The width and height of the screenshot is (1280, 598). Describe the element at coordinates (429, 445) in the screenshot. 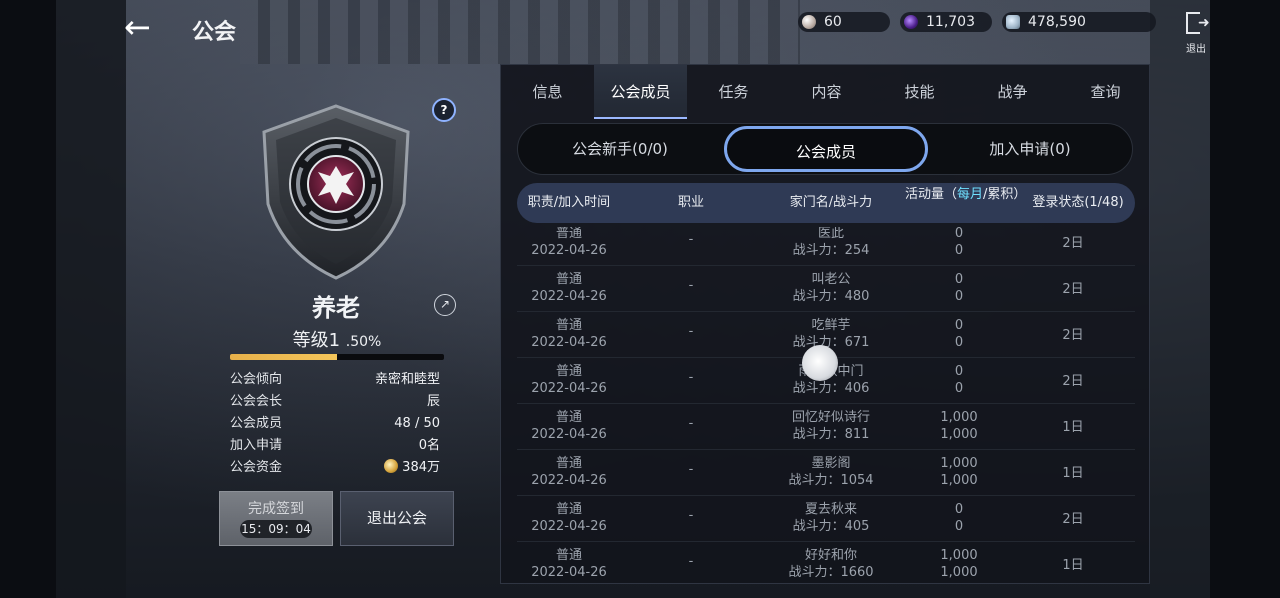

I see `info-value: 0名` at that location.